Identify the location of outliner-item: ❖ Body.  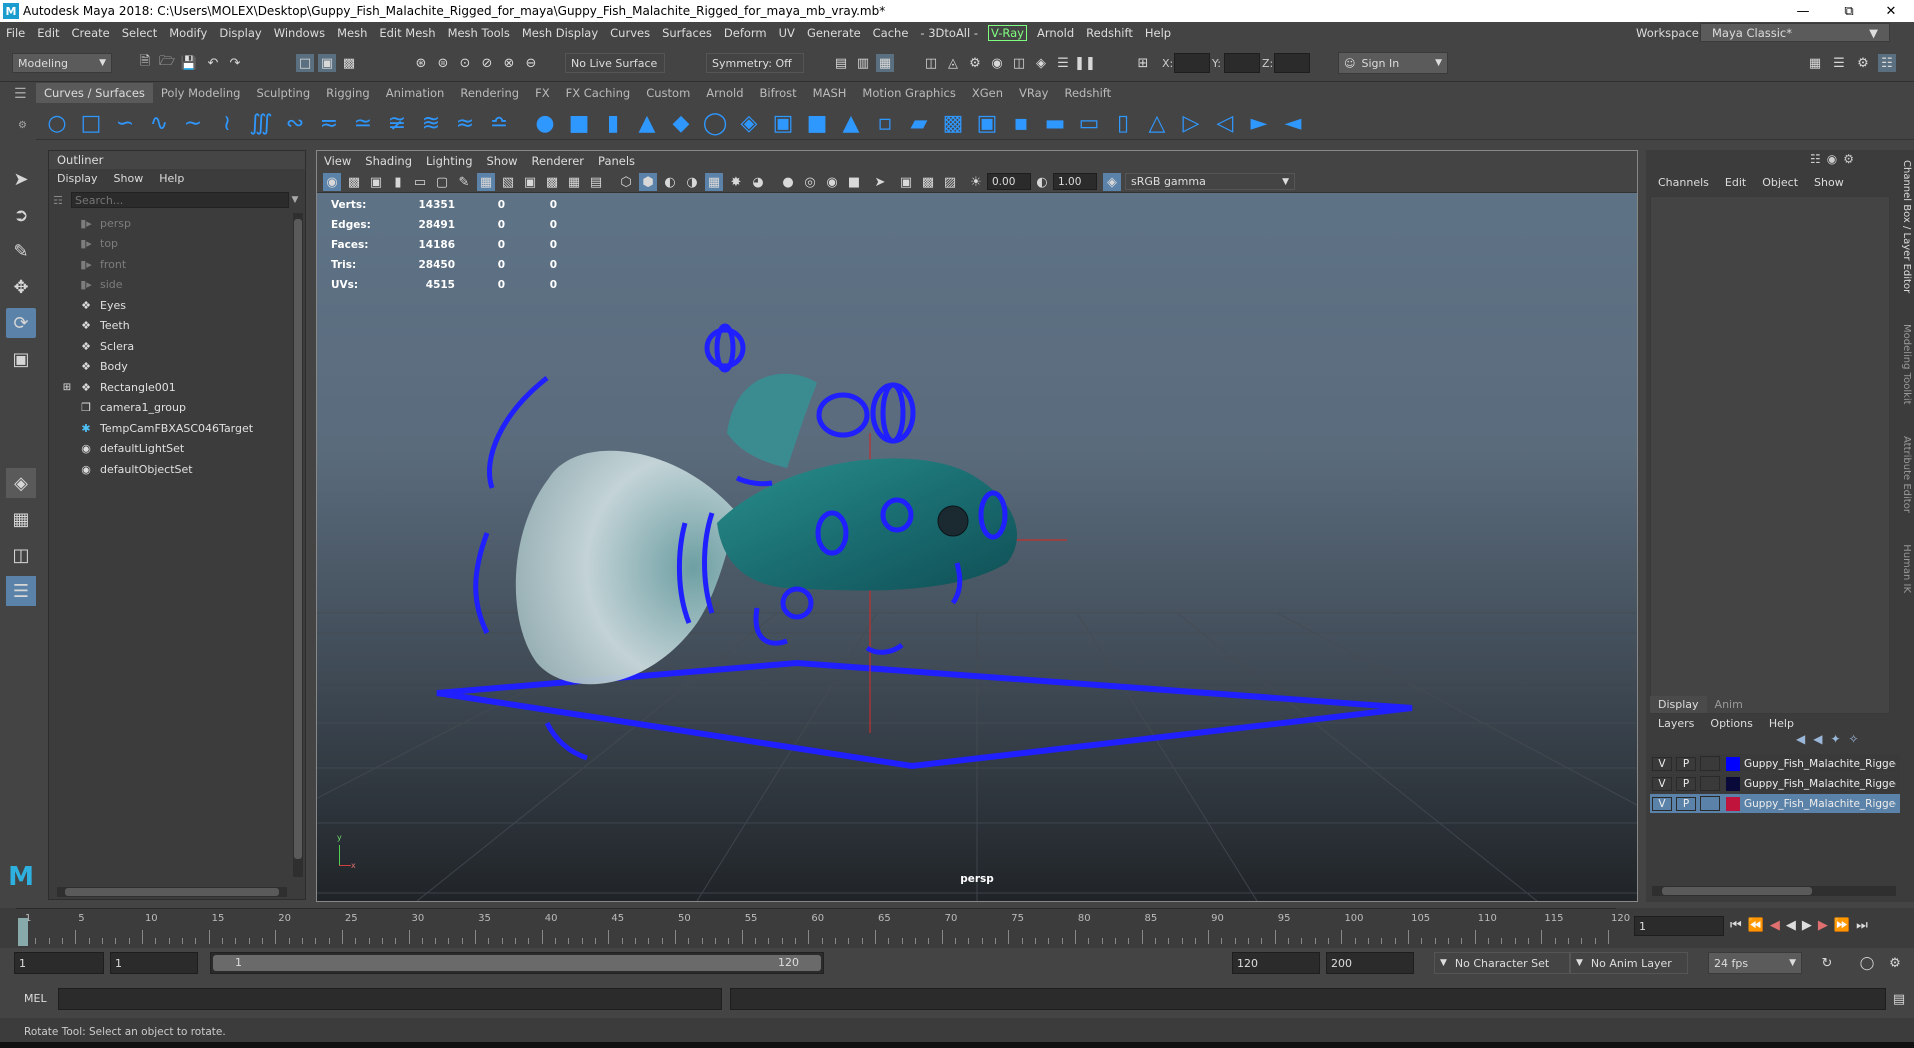
(167, 367).